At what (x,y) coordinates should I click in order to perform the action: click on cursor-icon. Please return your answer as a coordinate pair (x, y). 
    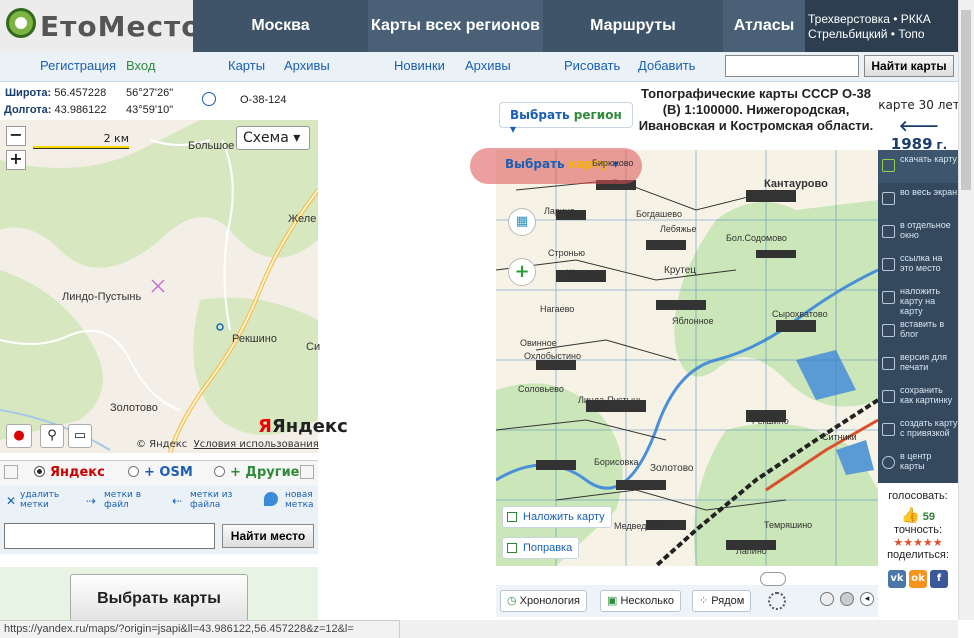
    Looking at the image, I should click on (888, 264).